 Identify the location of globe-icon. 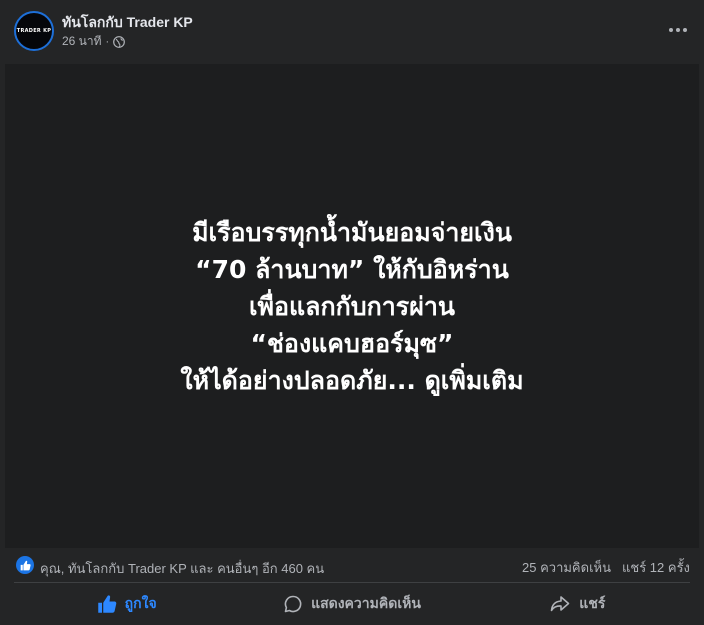
(119, 41).